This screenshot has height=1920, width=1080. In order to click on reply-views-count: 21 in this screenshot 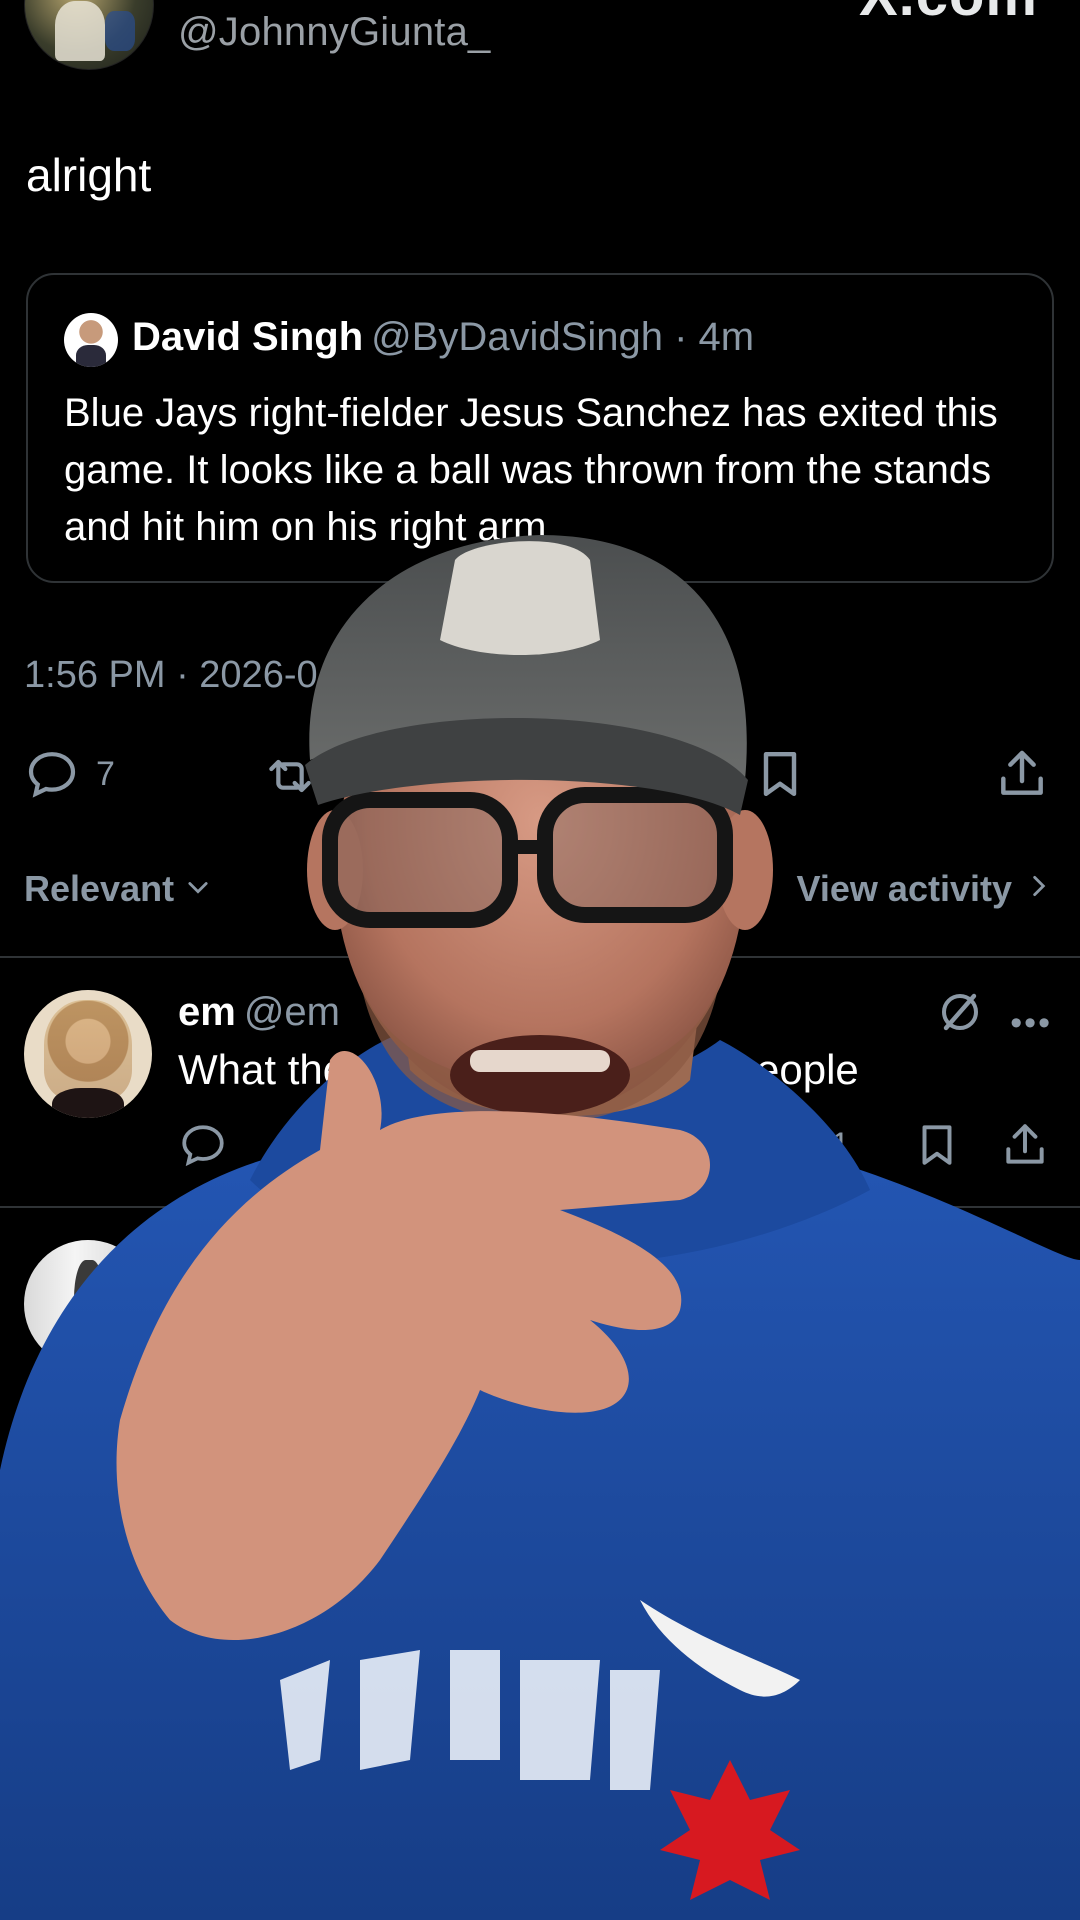, I will do `click(831, 1145)`.